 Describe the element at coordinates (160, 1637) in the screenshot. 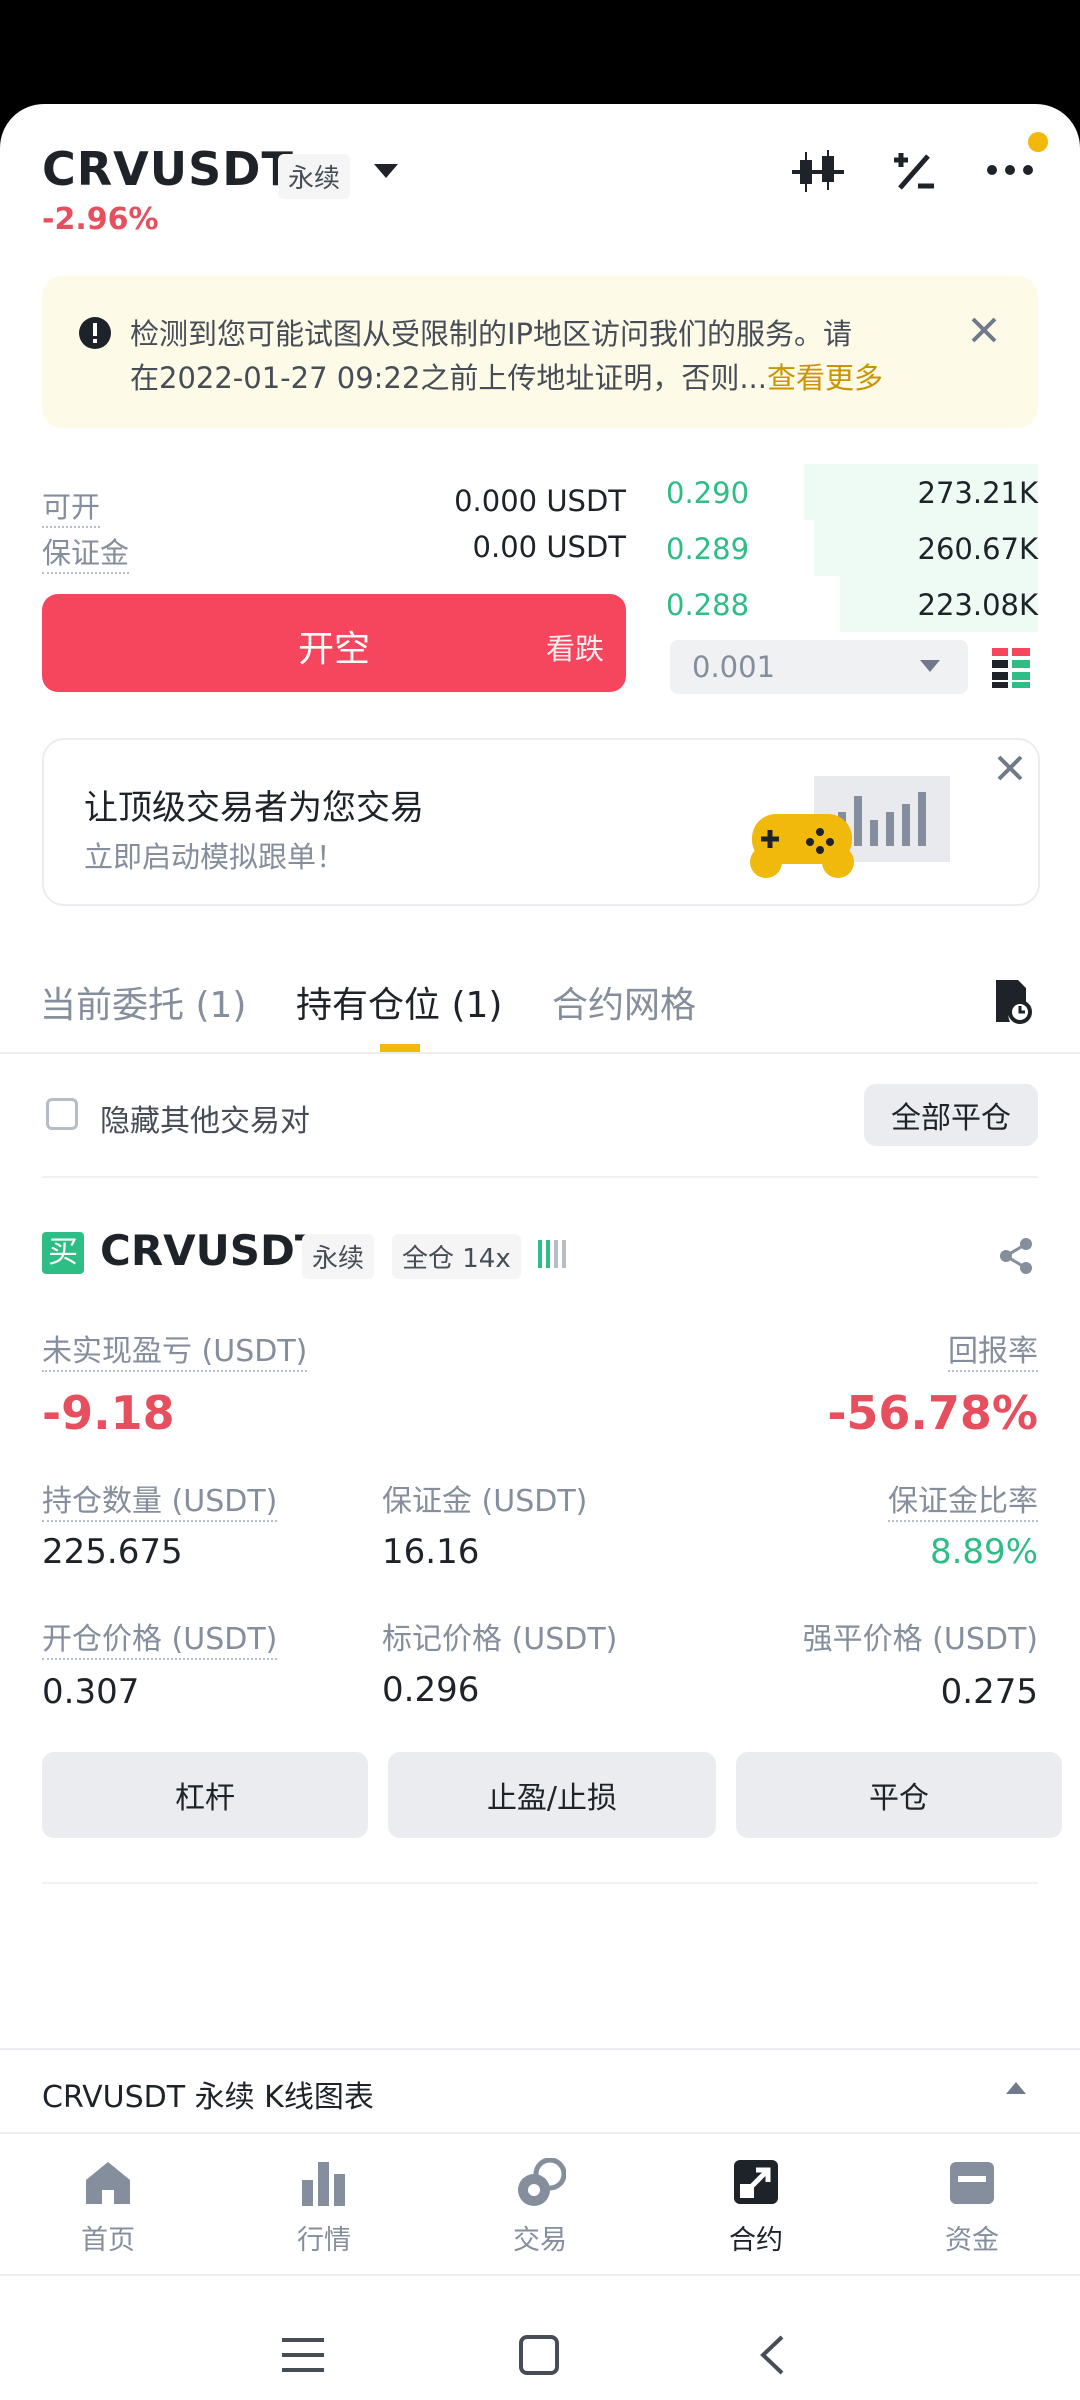

I see `entry-price-label: 开仓价格 (USDT)` at that location.